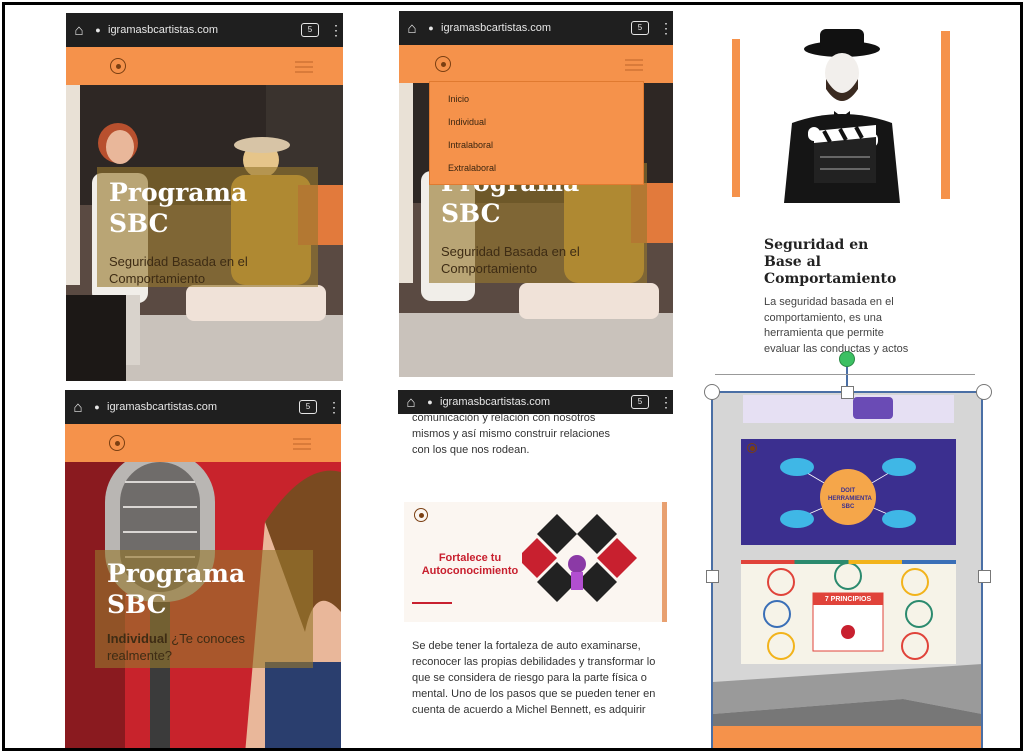 This screenshot has width=1029, height=755. Describe the element at coordinates (847, 392) in the screenshot. I see `resize-handle-top` at that location.